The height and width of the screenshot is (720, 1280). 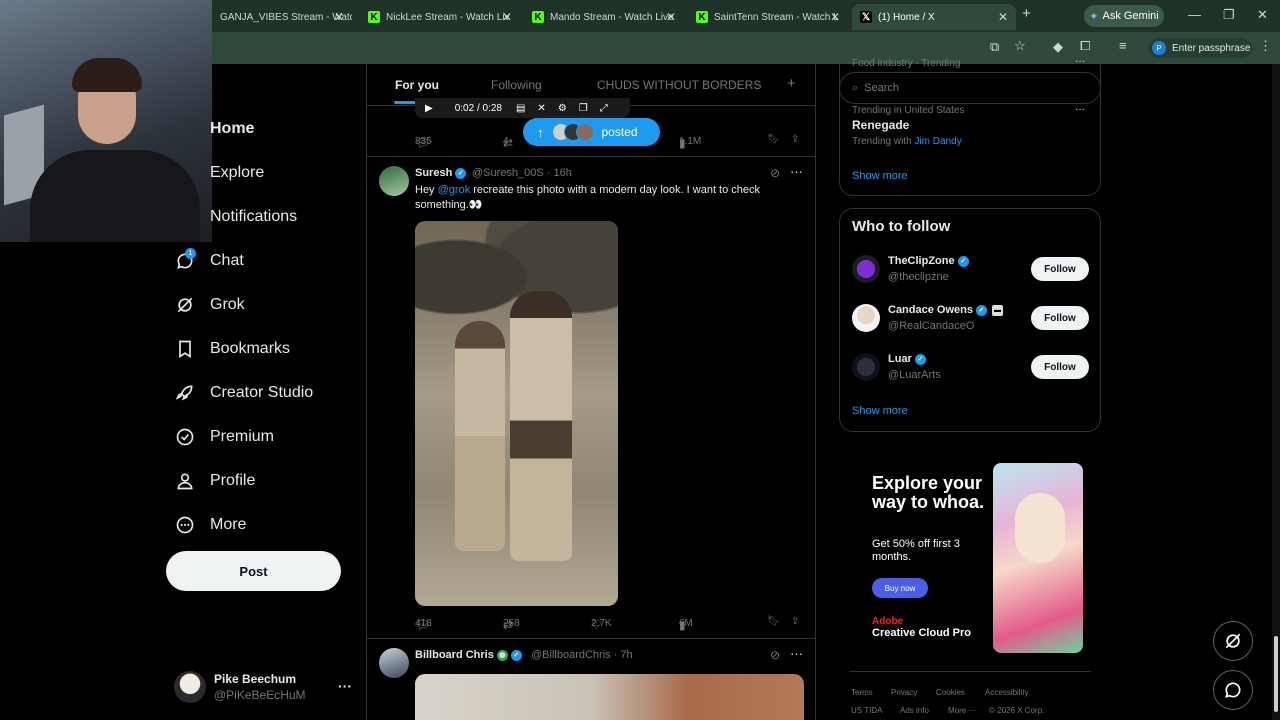 What do you see at coordinates (768, 17) in the screenshot?
I see `browser-tab-sainttenn: K SaintTenn Stream - Watch L ✕` at bounding box center [768, 17].